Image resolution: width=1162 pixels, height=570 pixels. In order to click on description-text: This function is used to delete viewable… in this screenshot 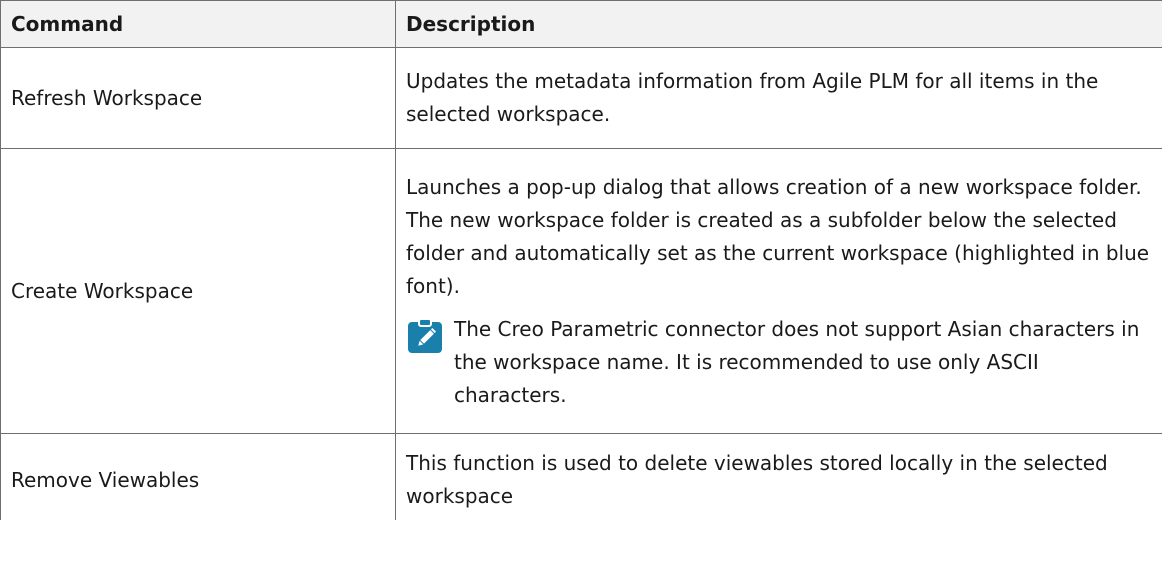, I will do `click(757, 479)`.